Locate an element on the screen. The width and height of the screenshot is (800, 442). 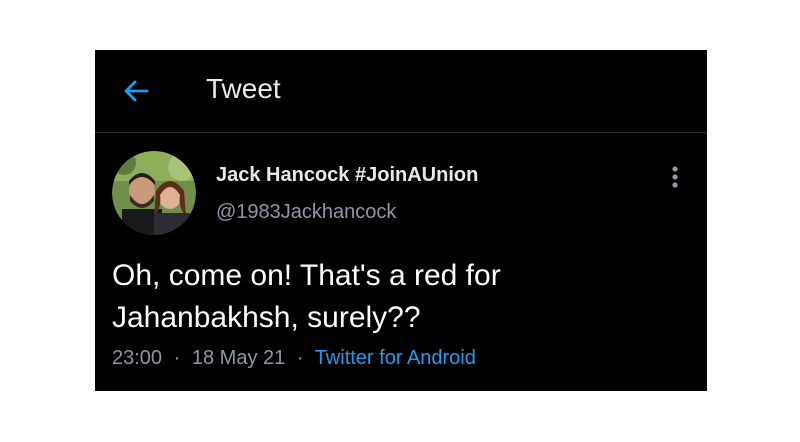
tweet-source-link: Twitter for Android is located at coordinates (395, 358).